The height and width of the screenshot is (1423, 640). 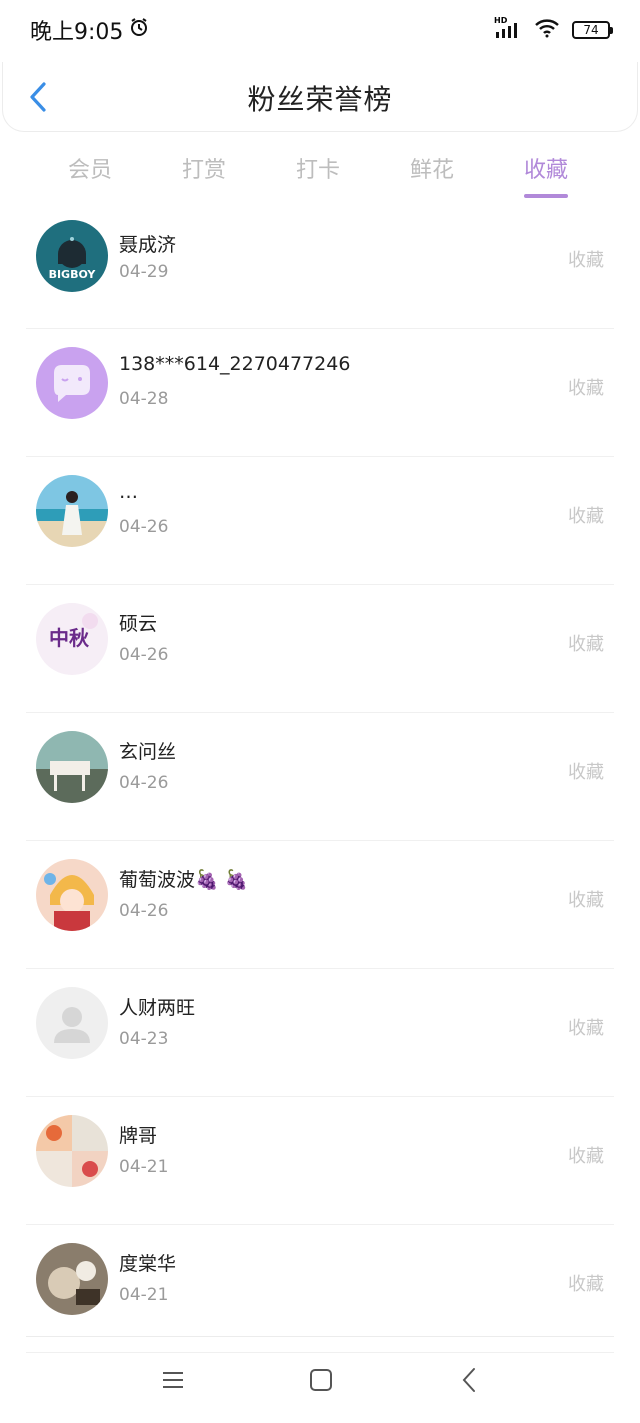 I want to click on fan-name: 聂成济, so click(x=148, y=245).